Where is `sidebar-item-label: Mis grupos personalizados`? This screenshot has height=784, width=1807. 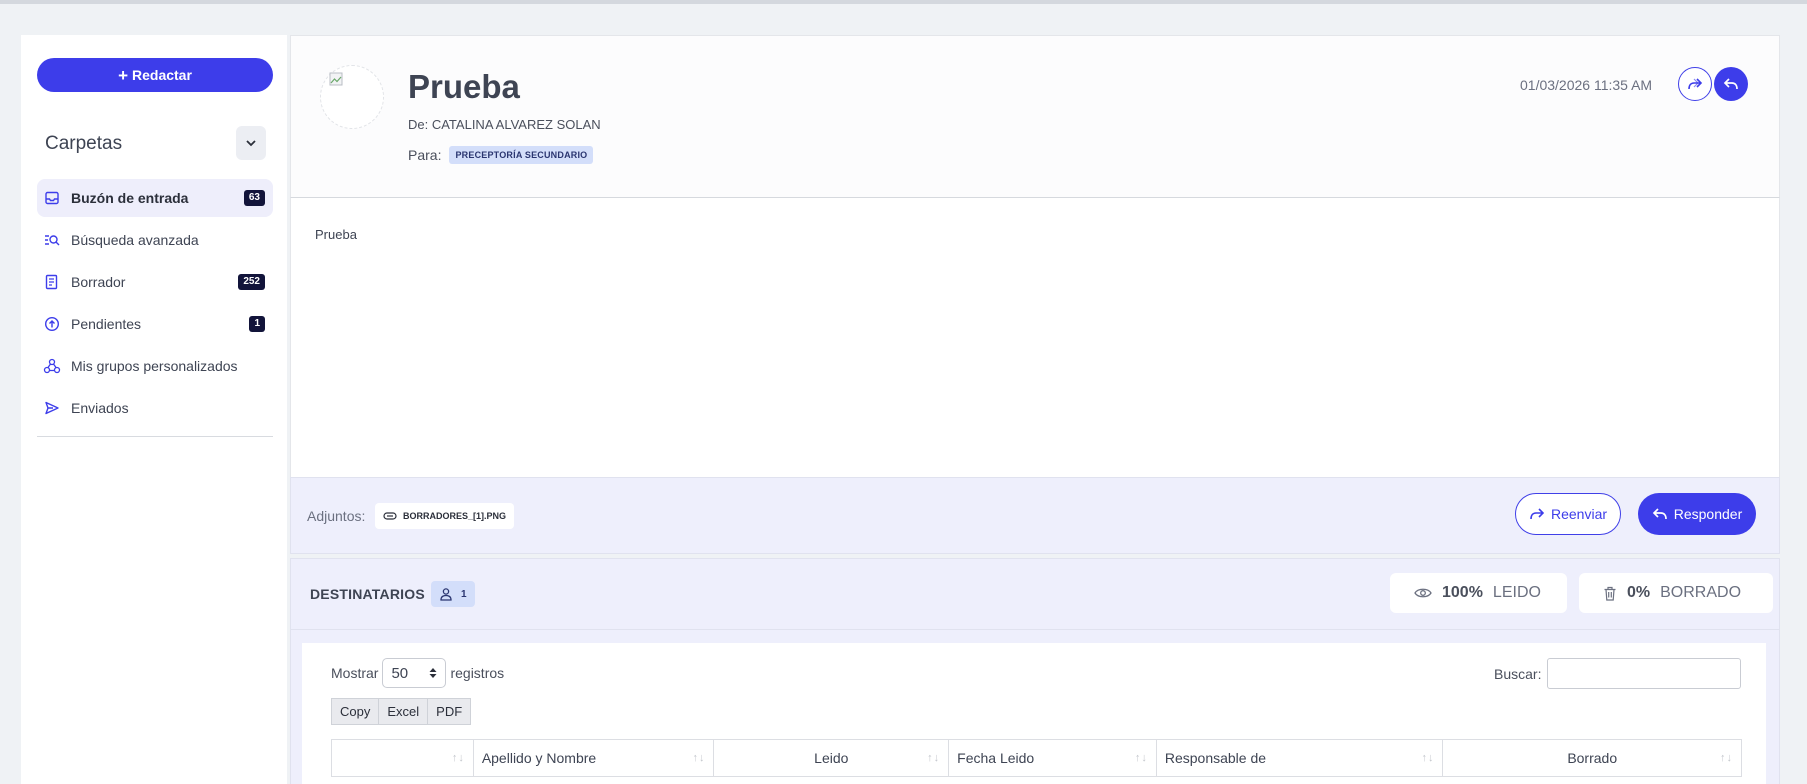
sidebar-item-label: Mis grupos personalizados is located at coordinates (154, 366).